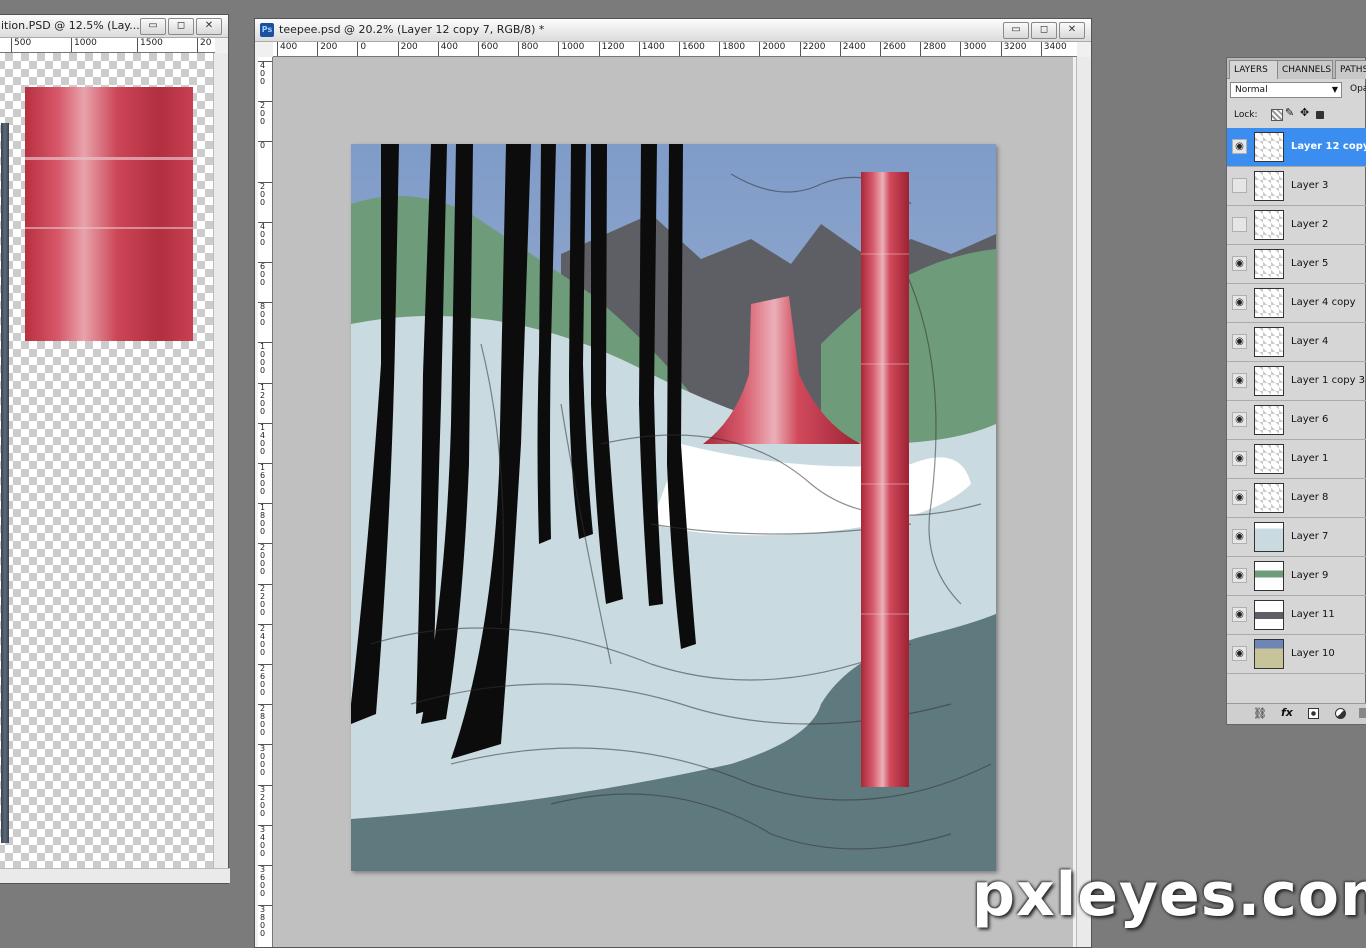  I want to click on layer-row: Layer 3, so click(1296, 186).